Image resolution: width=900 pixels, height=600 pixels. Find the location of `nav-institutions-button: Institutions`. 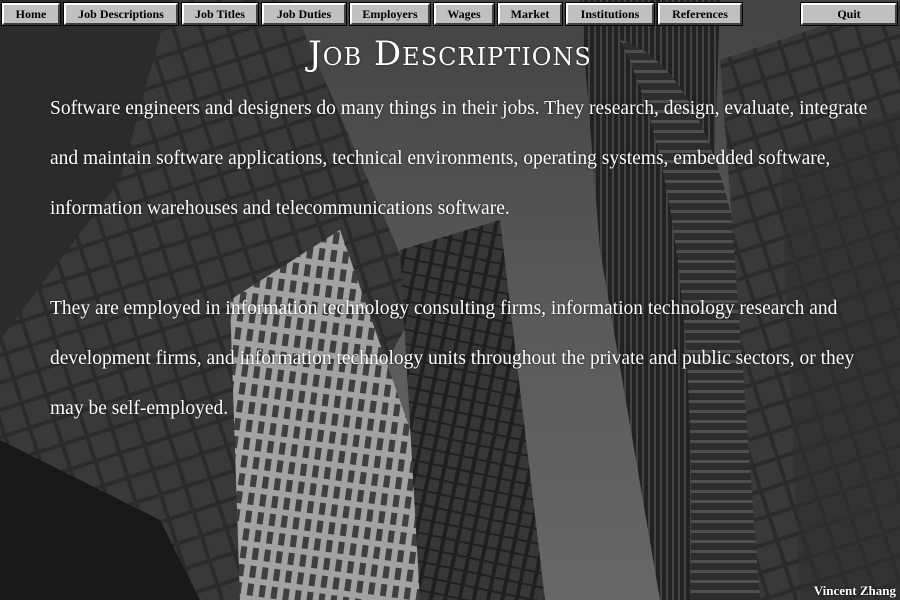

nav-institutions-button: Institutions is located at coordinates (610, 14).